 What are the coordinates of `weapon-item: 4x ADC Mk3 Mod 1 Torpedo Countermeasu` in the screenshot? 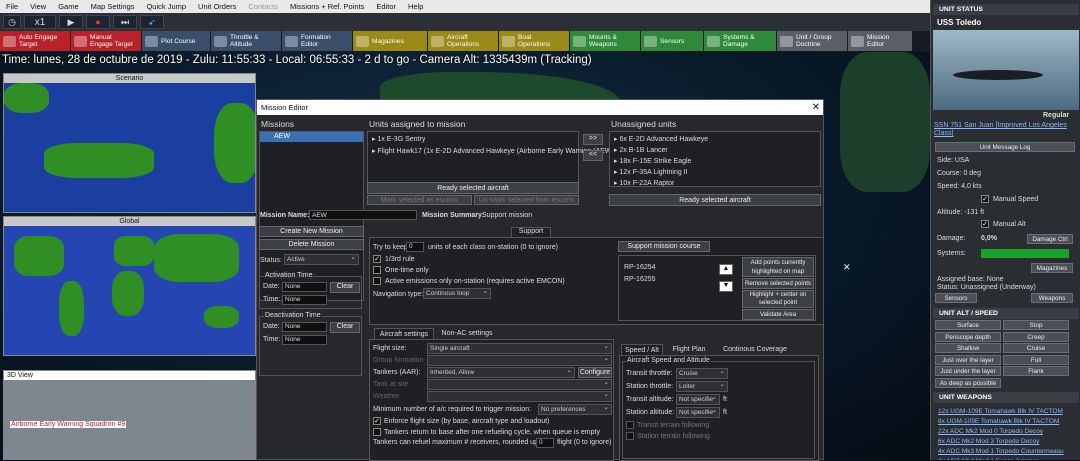 It's located at (1001, 451).